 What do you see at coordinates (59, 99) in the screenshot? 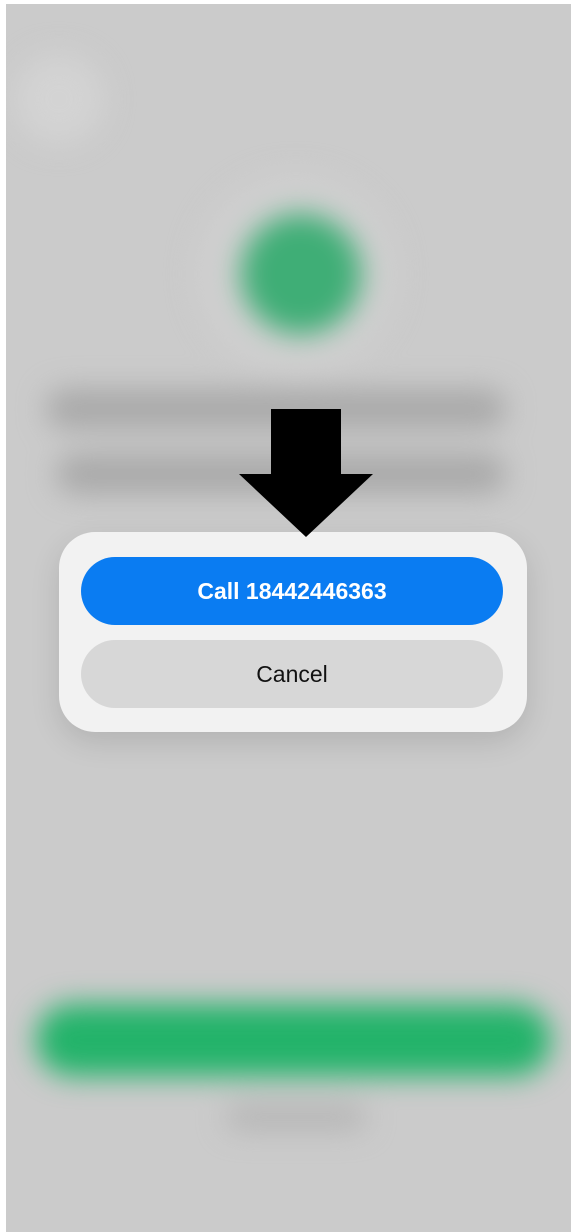
I see `blurred-back-button` at bounding box center [59, 99].